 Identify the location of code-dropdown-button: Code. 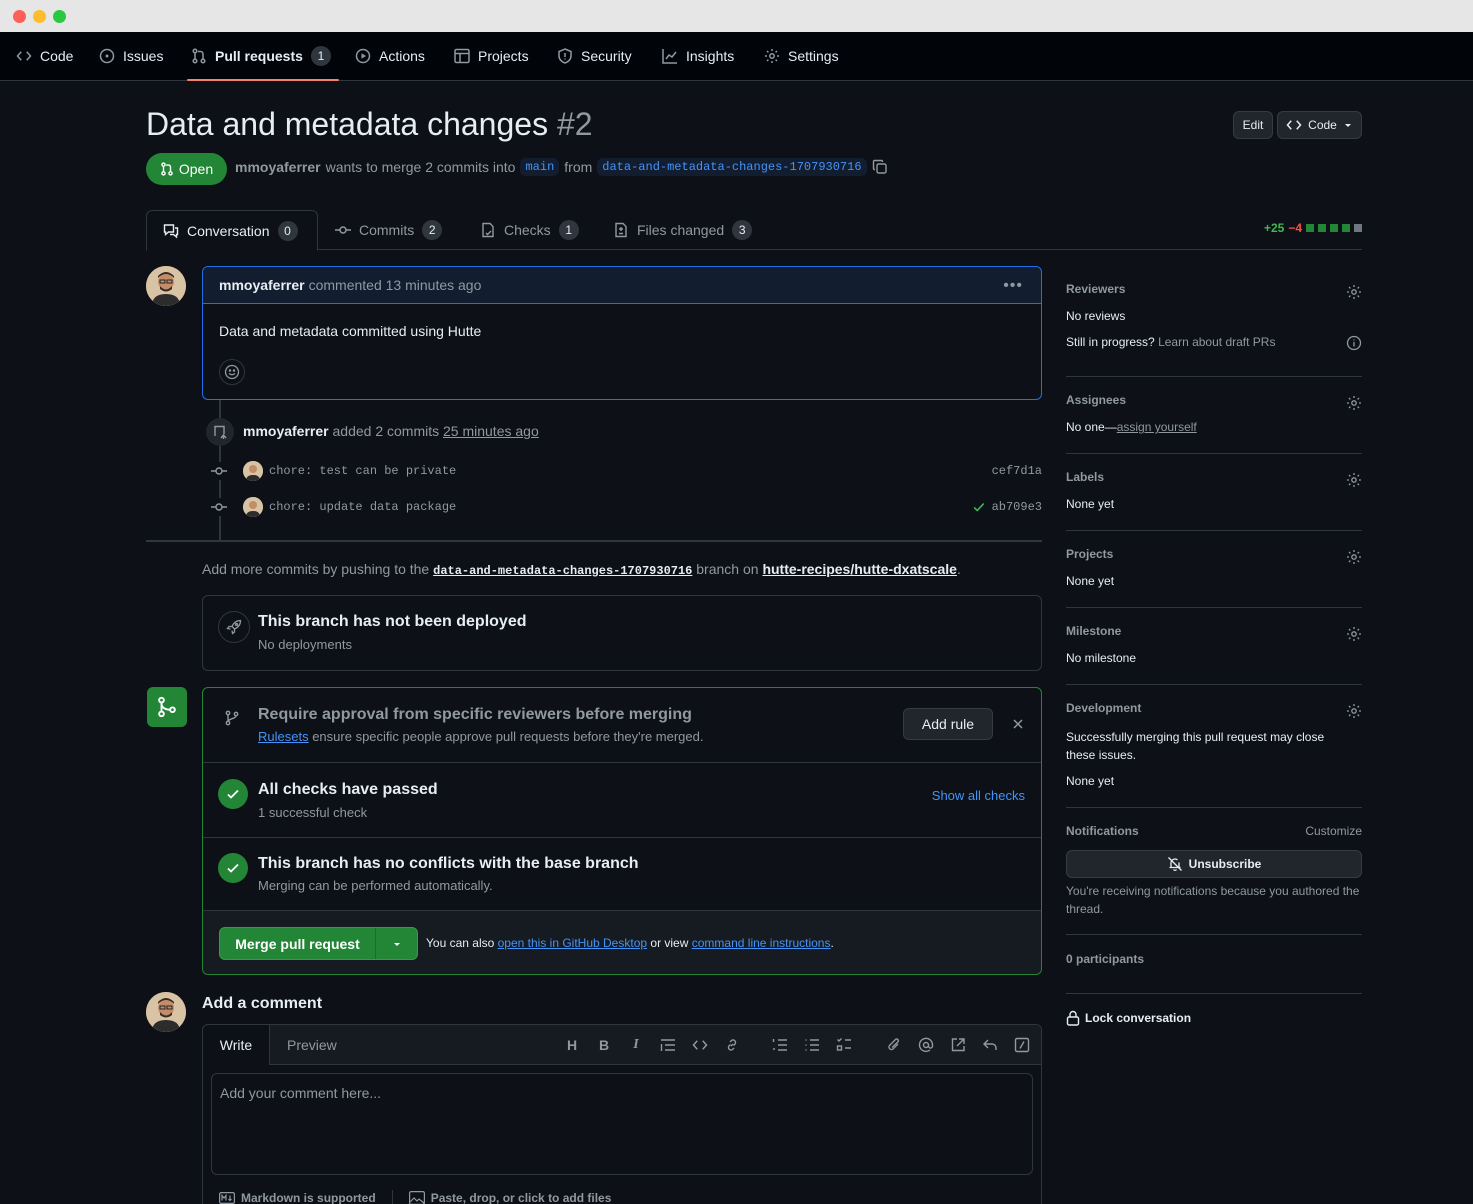
(1319, 125).